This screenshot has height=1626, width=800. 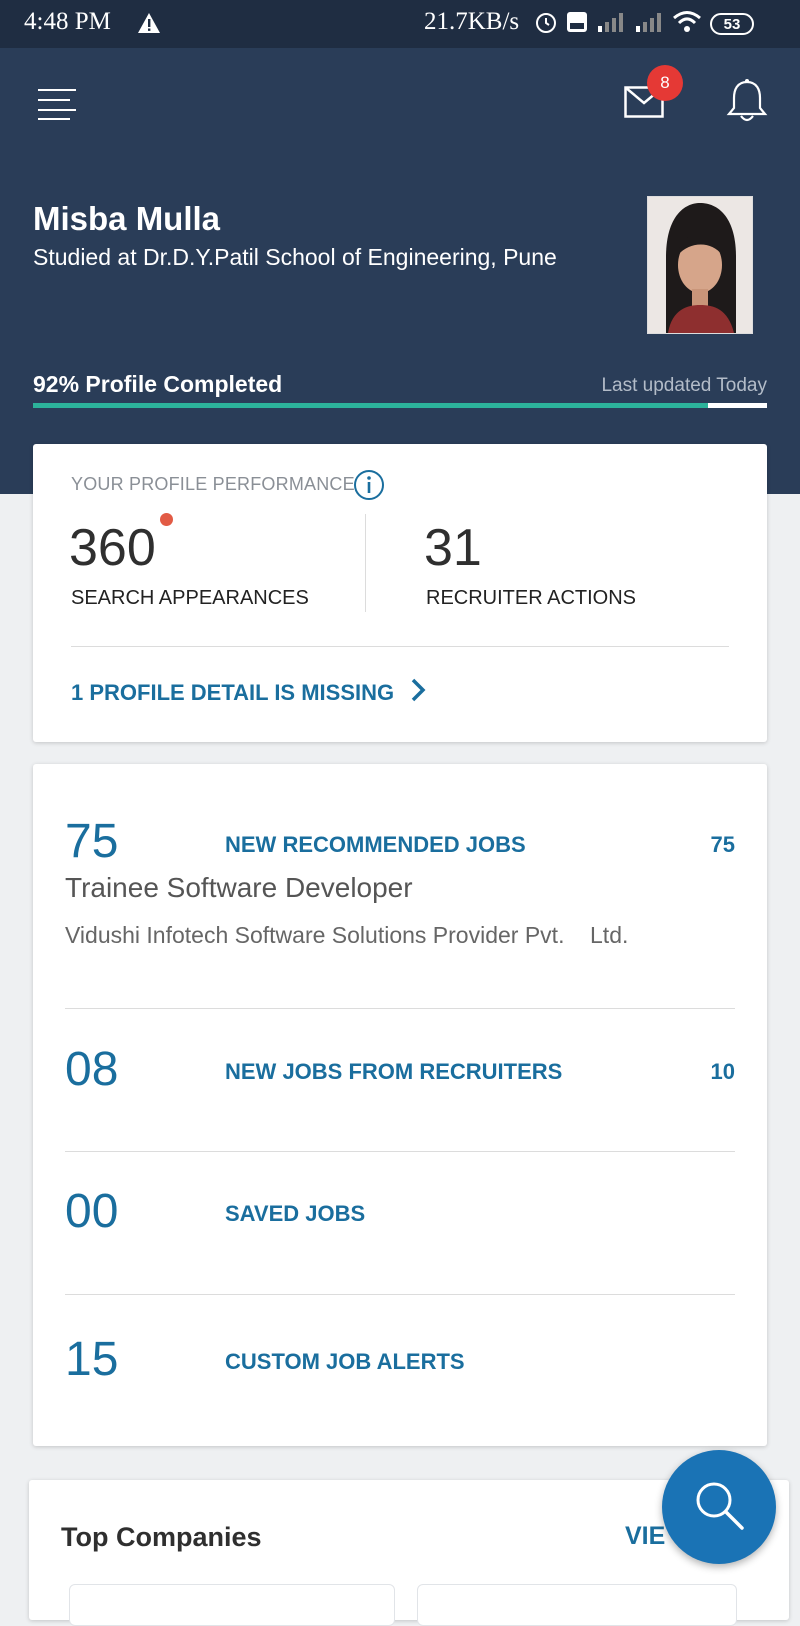 What do you see at coordinates (345, 1361) in the screenshot?
I see `custom-alerts-label: CUSTOM JOB ALERTS` at bounding box center [345, 1361].